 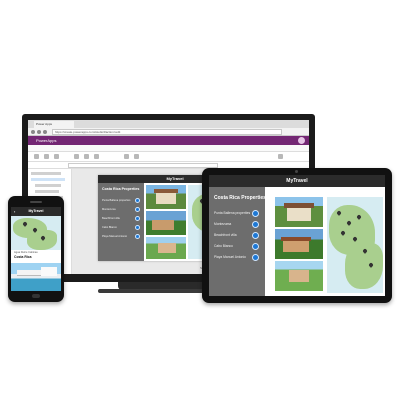 I want to click on undo-icon, so click(x=56, y=156).